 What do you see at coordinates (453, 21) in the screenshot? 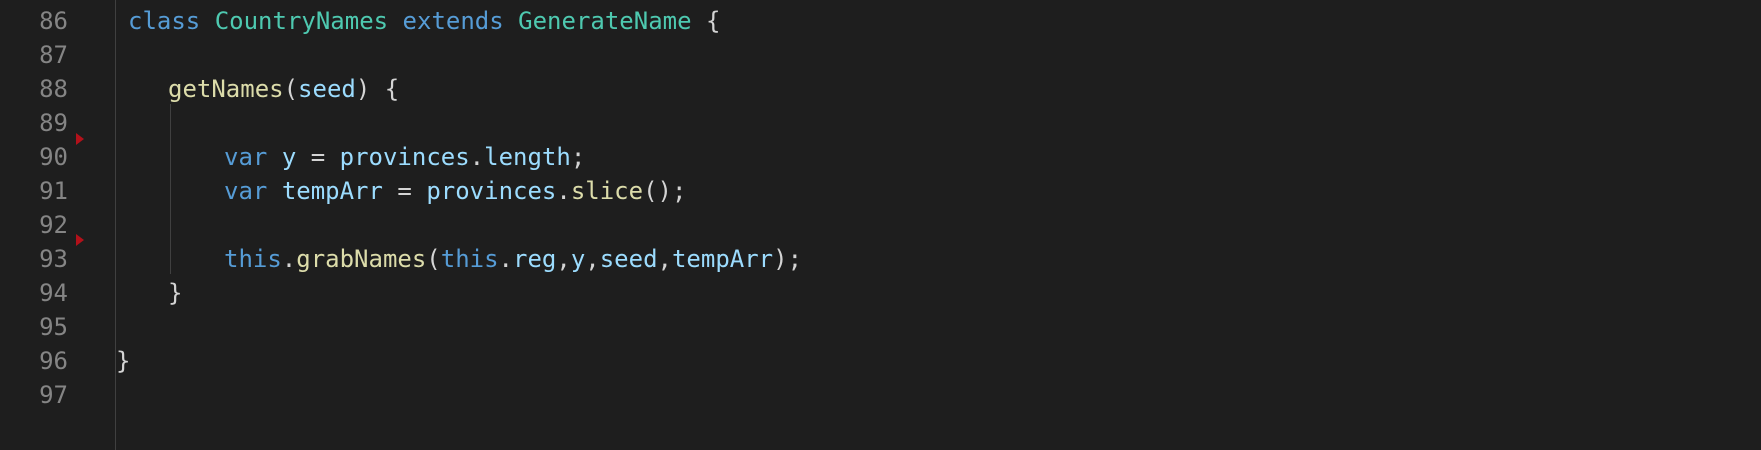
I see `code-token-keyword: extends` at bounding box center [453, 21].